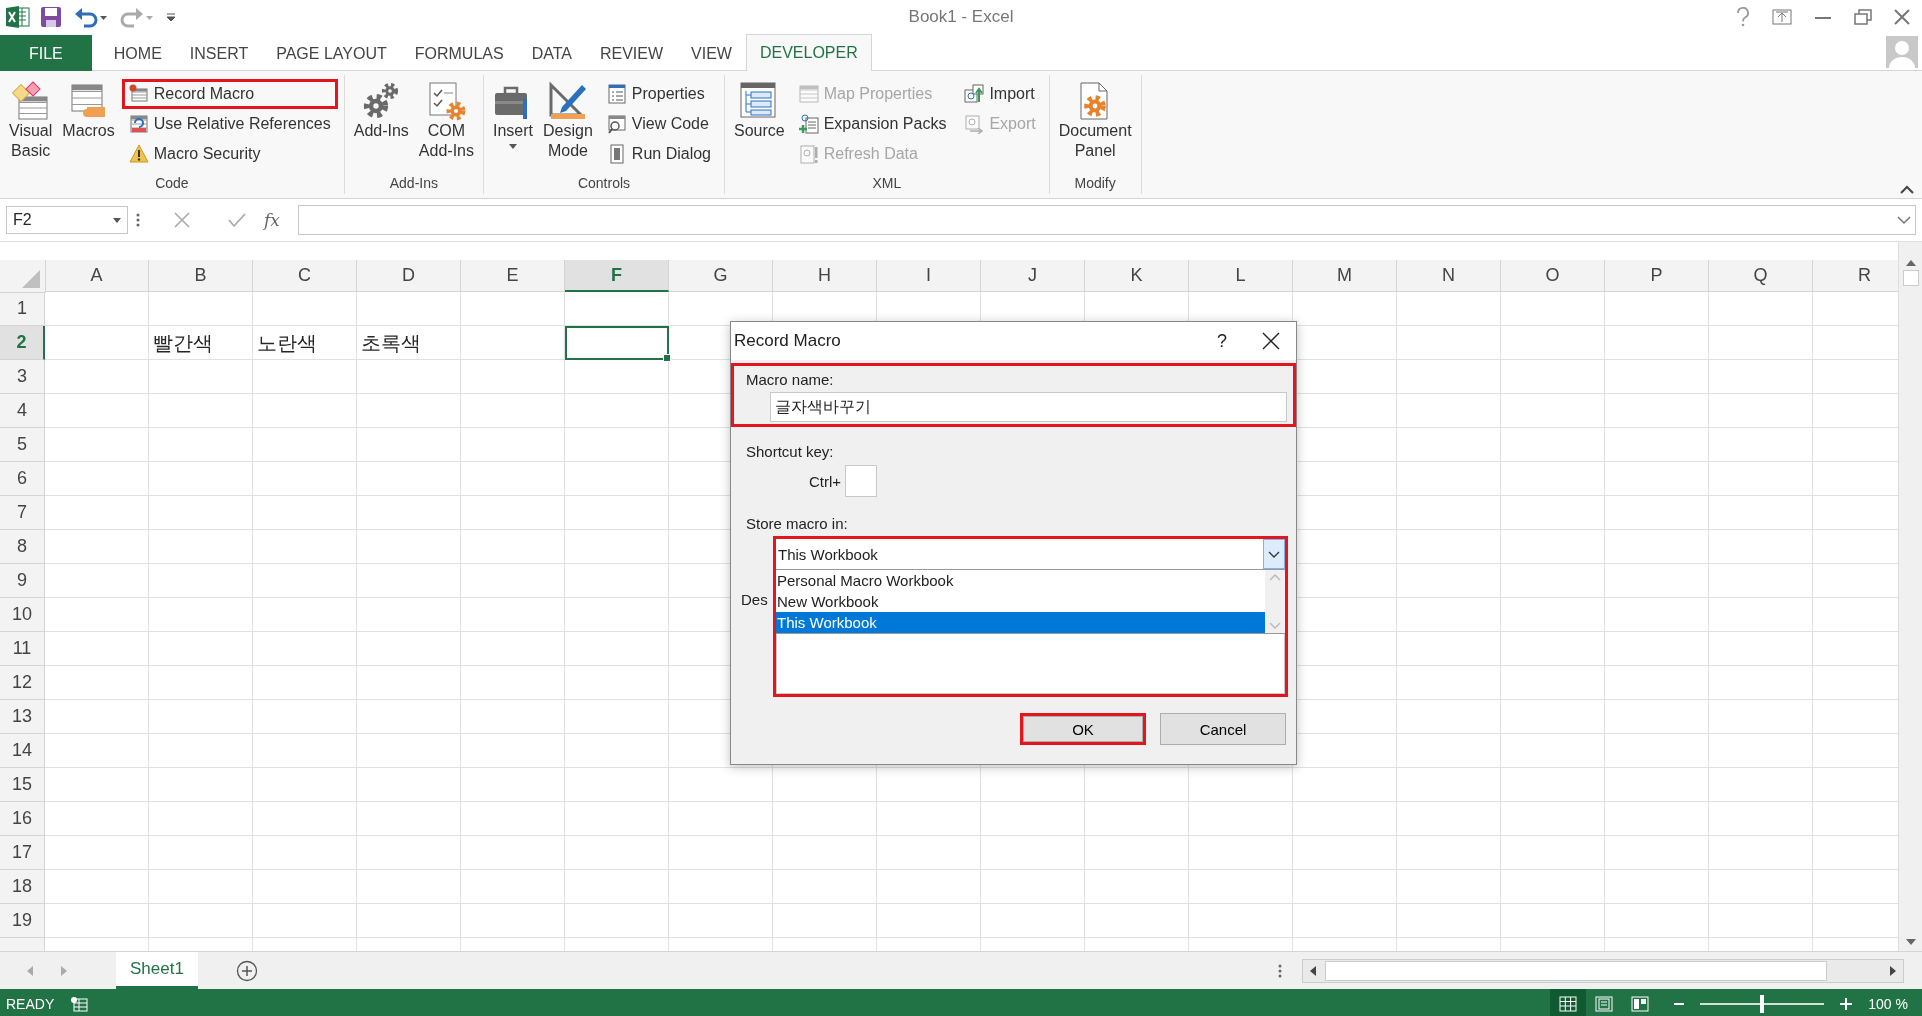 This screenshot has width=1922, height=1016. What do you see at coordinates (22, 445) in the screenshot?
I see `row-header: 5` at bounding box center [22, 445].